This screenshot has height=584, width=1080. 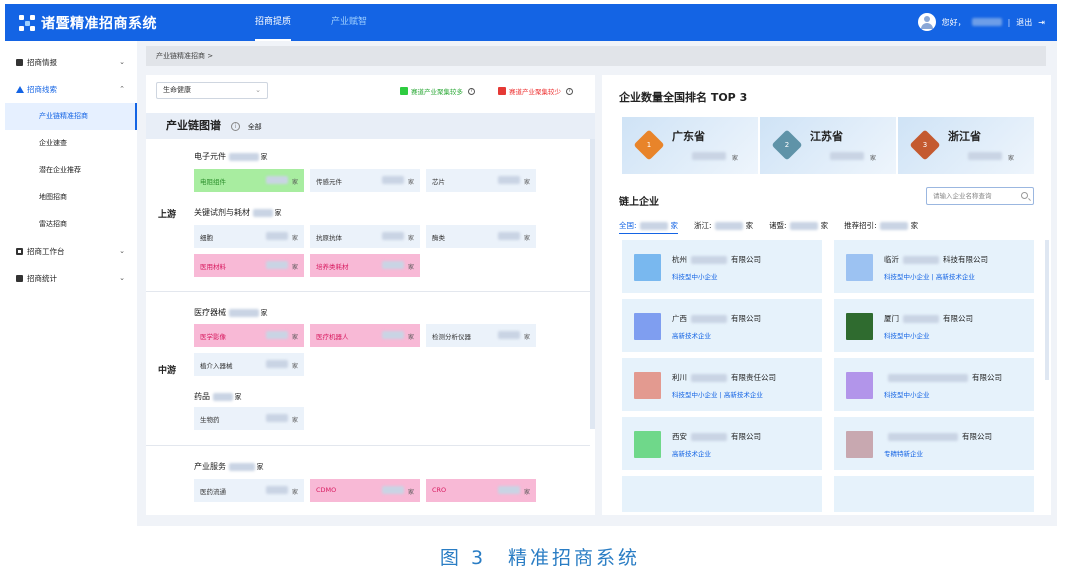 I want to click on username-blur, so click(x=986, y=22).